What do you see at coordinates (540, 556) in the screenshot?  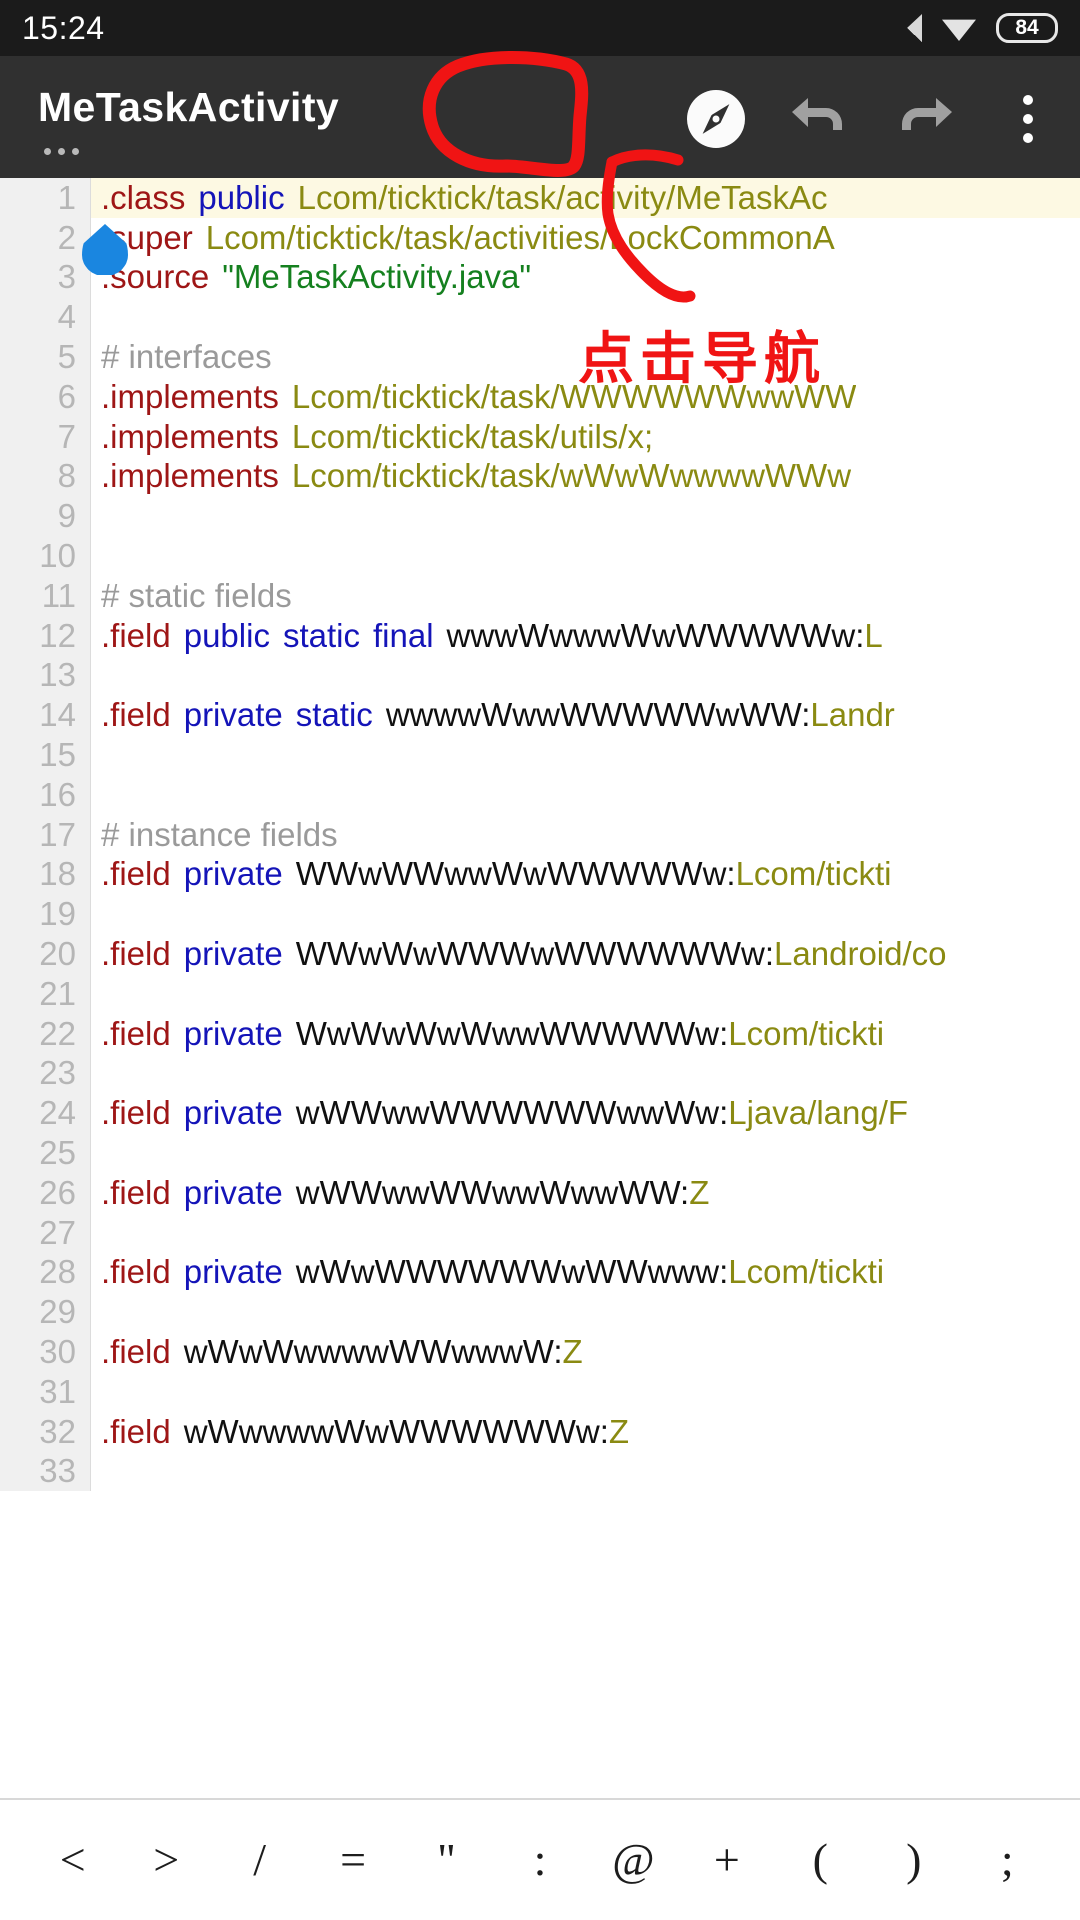 I see `code-line: 10` at bounding box center [540, 556].